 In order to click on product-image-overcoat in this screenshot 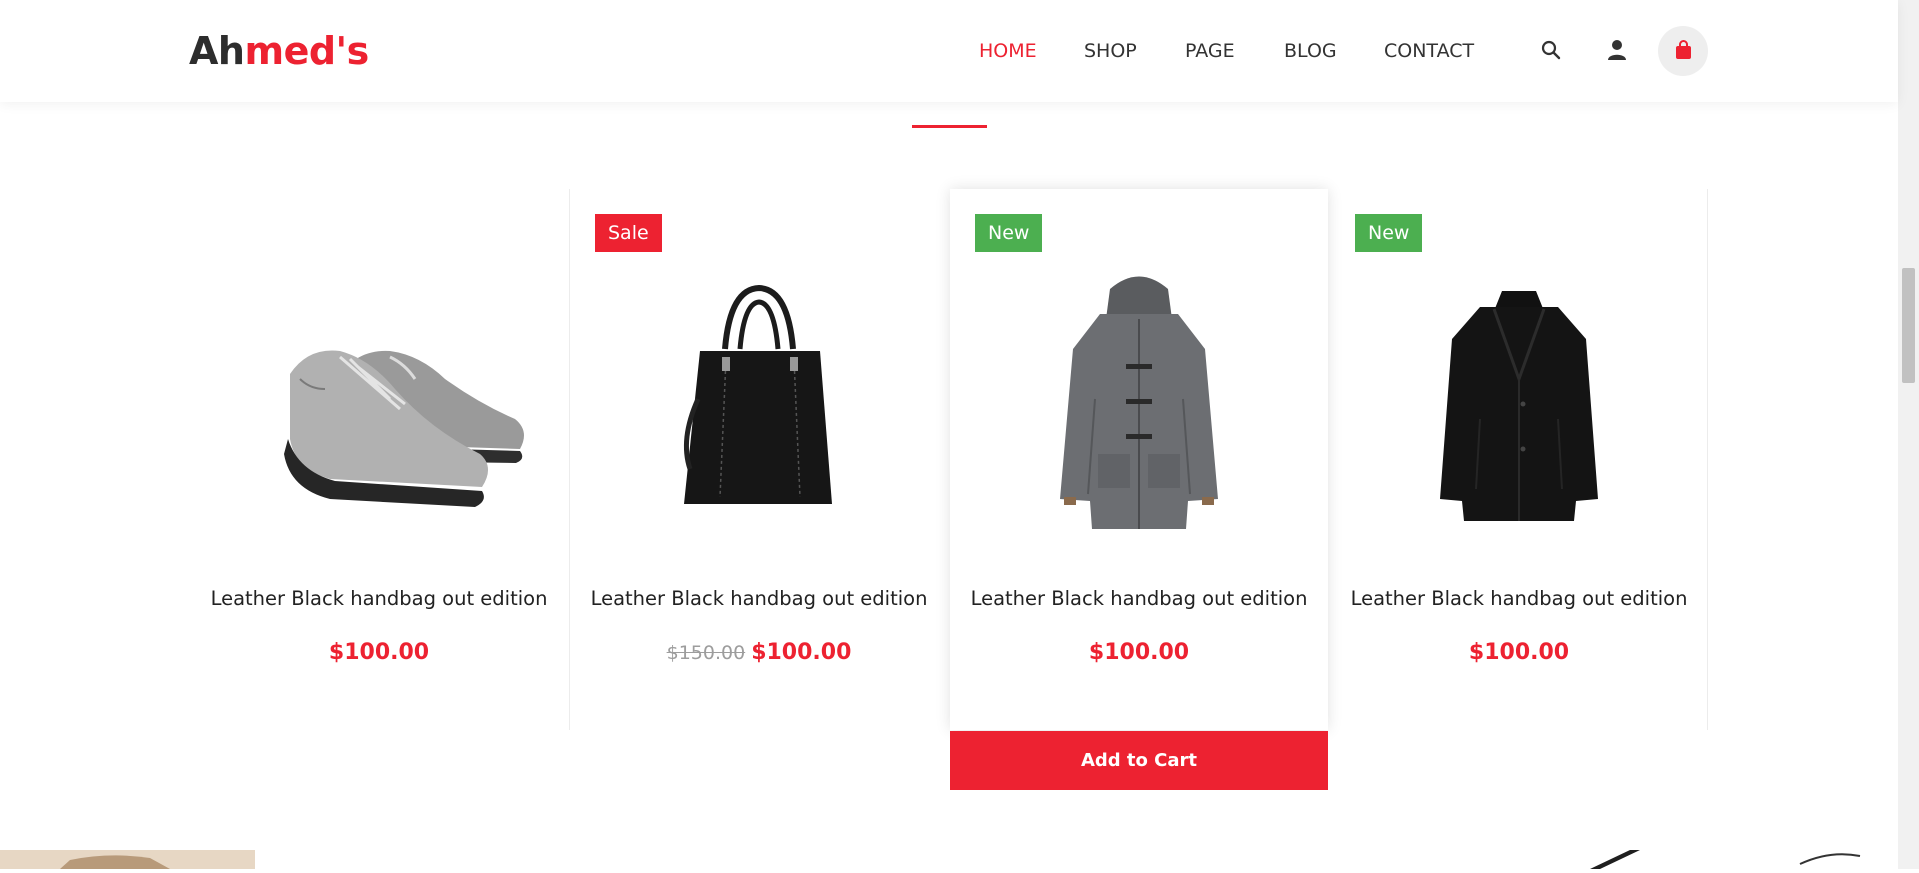, I will do `click(1519, 439)`.